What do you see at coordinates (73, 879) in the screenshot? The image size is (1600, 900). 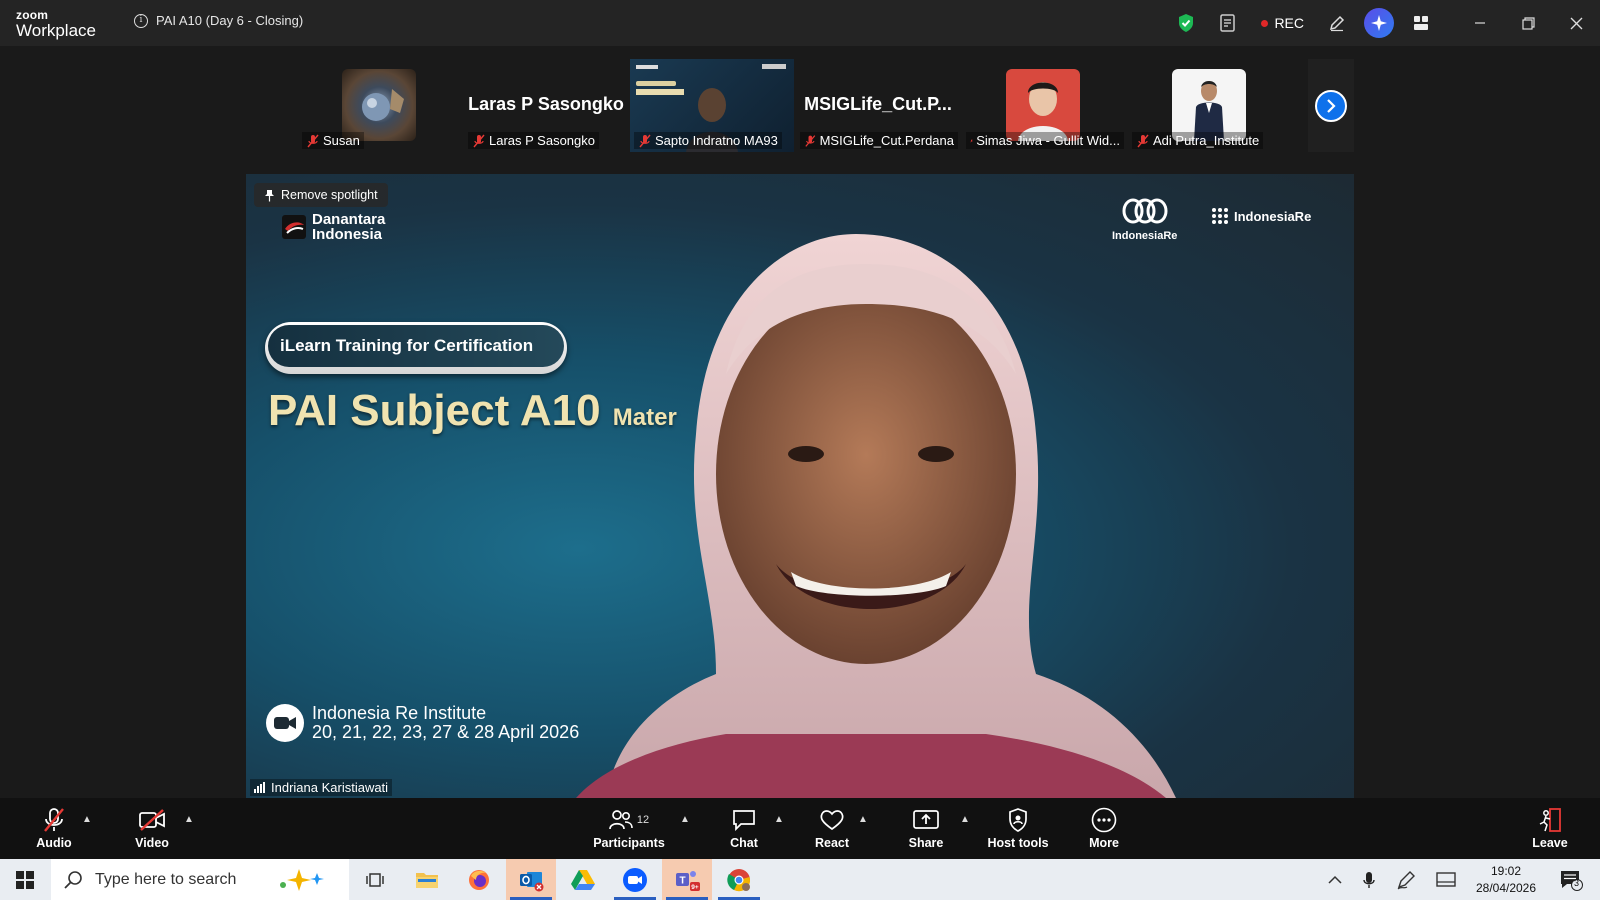 I see `search-icon` at bounding box center [73, 879].